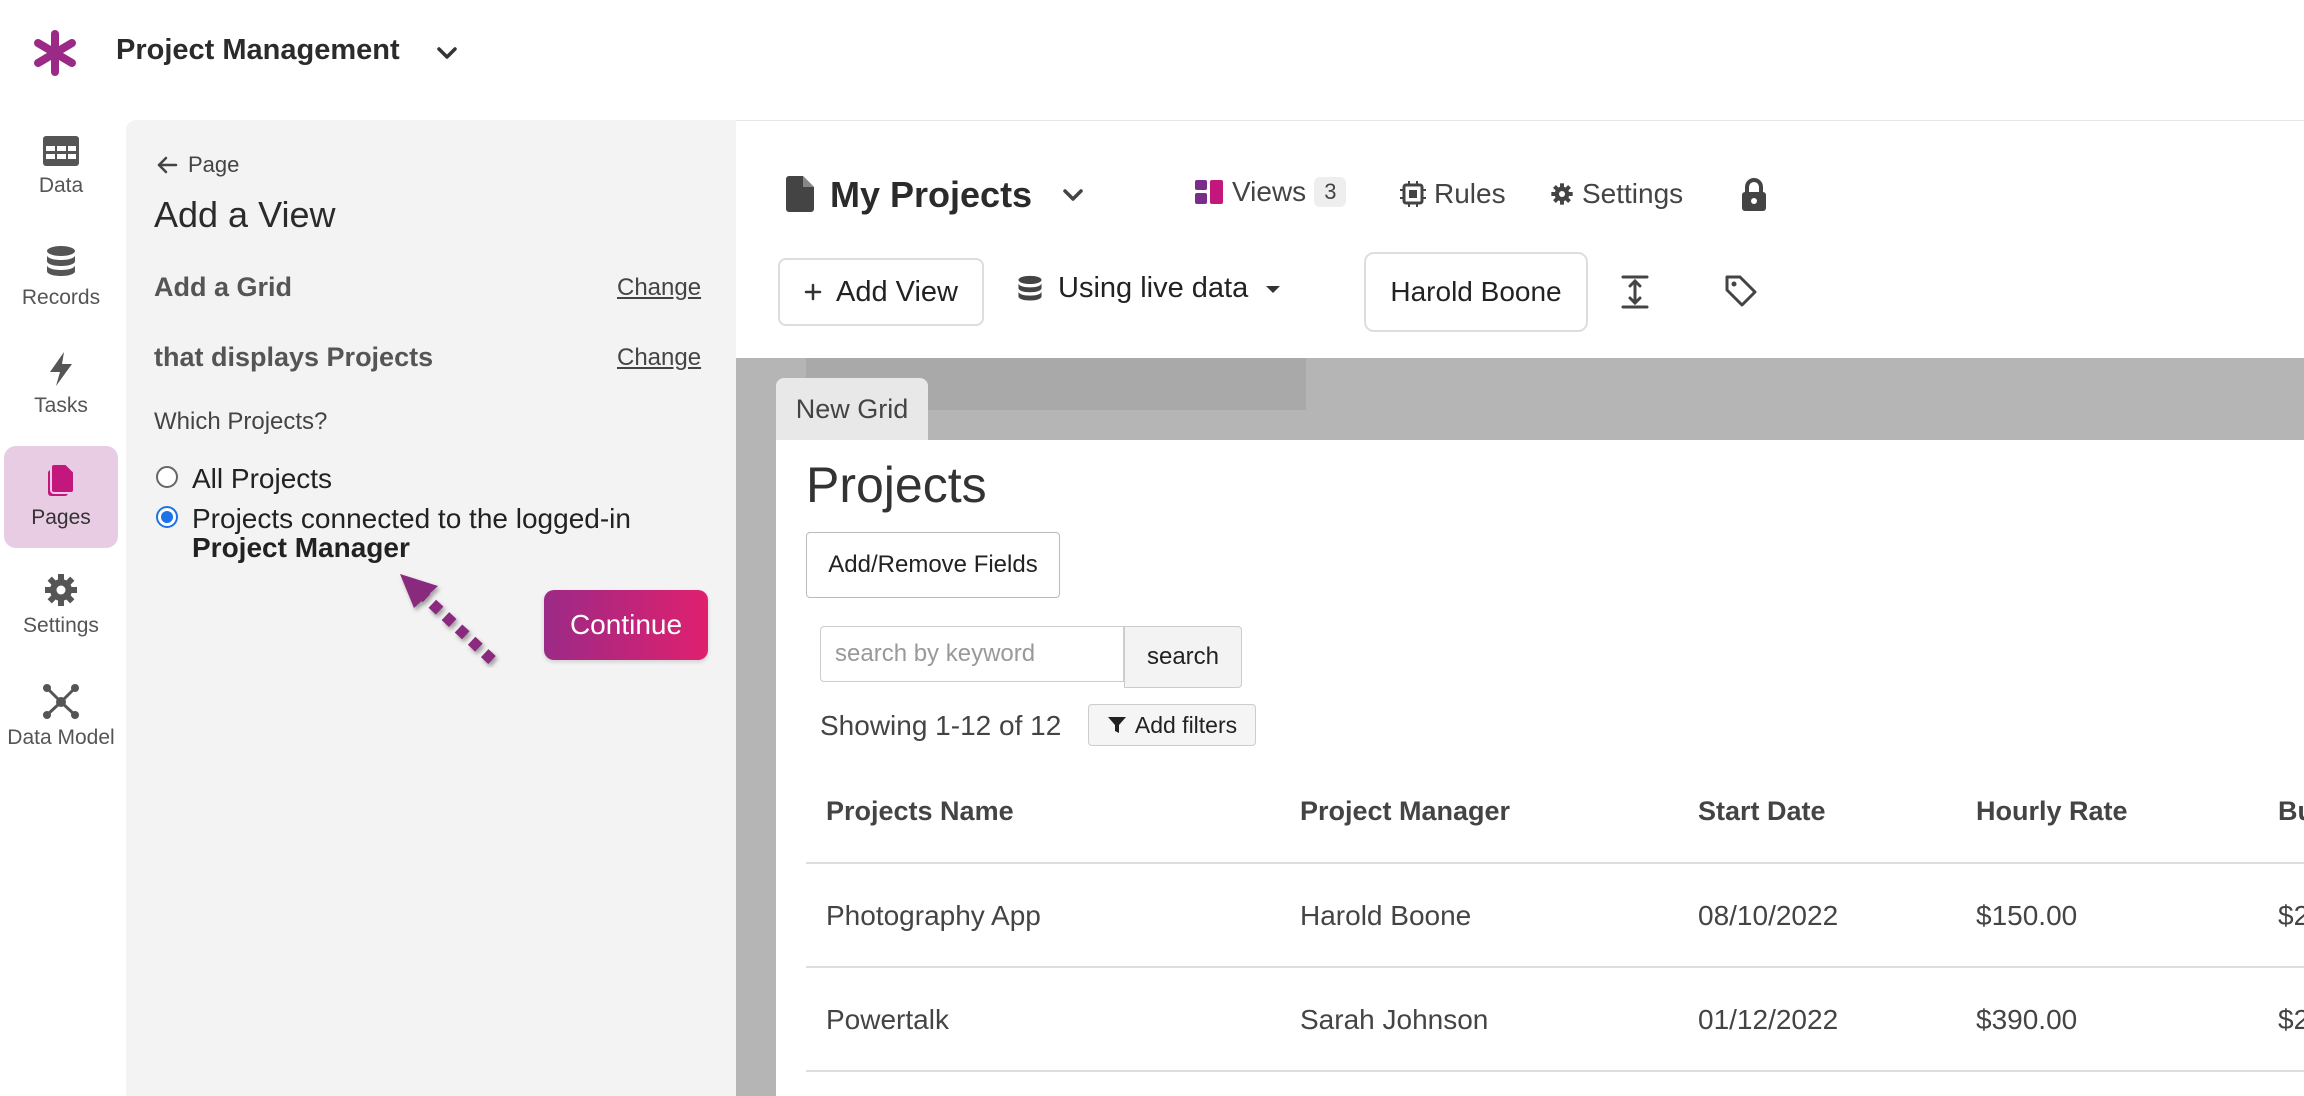  What do you see at coordinates (1273, 289) in the screenshot?
I see `caret-down-icon` at bounding box center [1273, 289].